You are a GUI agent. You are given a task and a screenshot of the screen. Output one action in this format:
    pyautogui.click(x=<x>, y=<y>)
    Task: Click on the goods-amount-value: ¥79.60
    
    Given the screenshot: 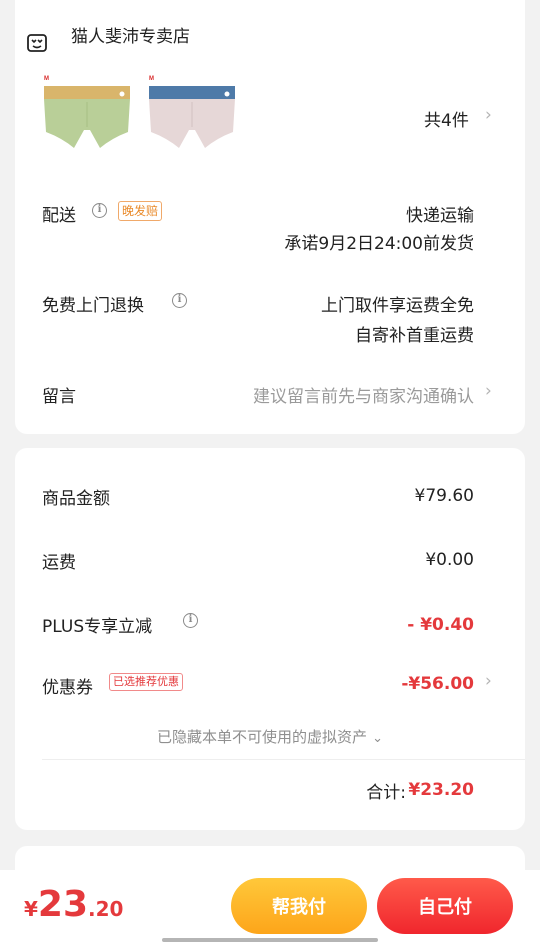 What is the action you would take?
    pyautogui.click(x=444, y=496)
    